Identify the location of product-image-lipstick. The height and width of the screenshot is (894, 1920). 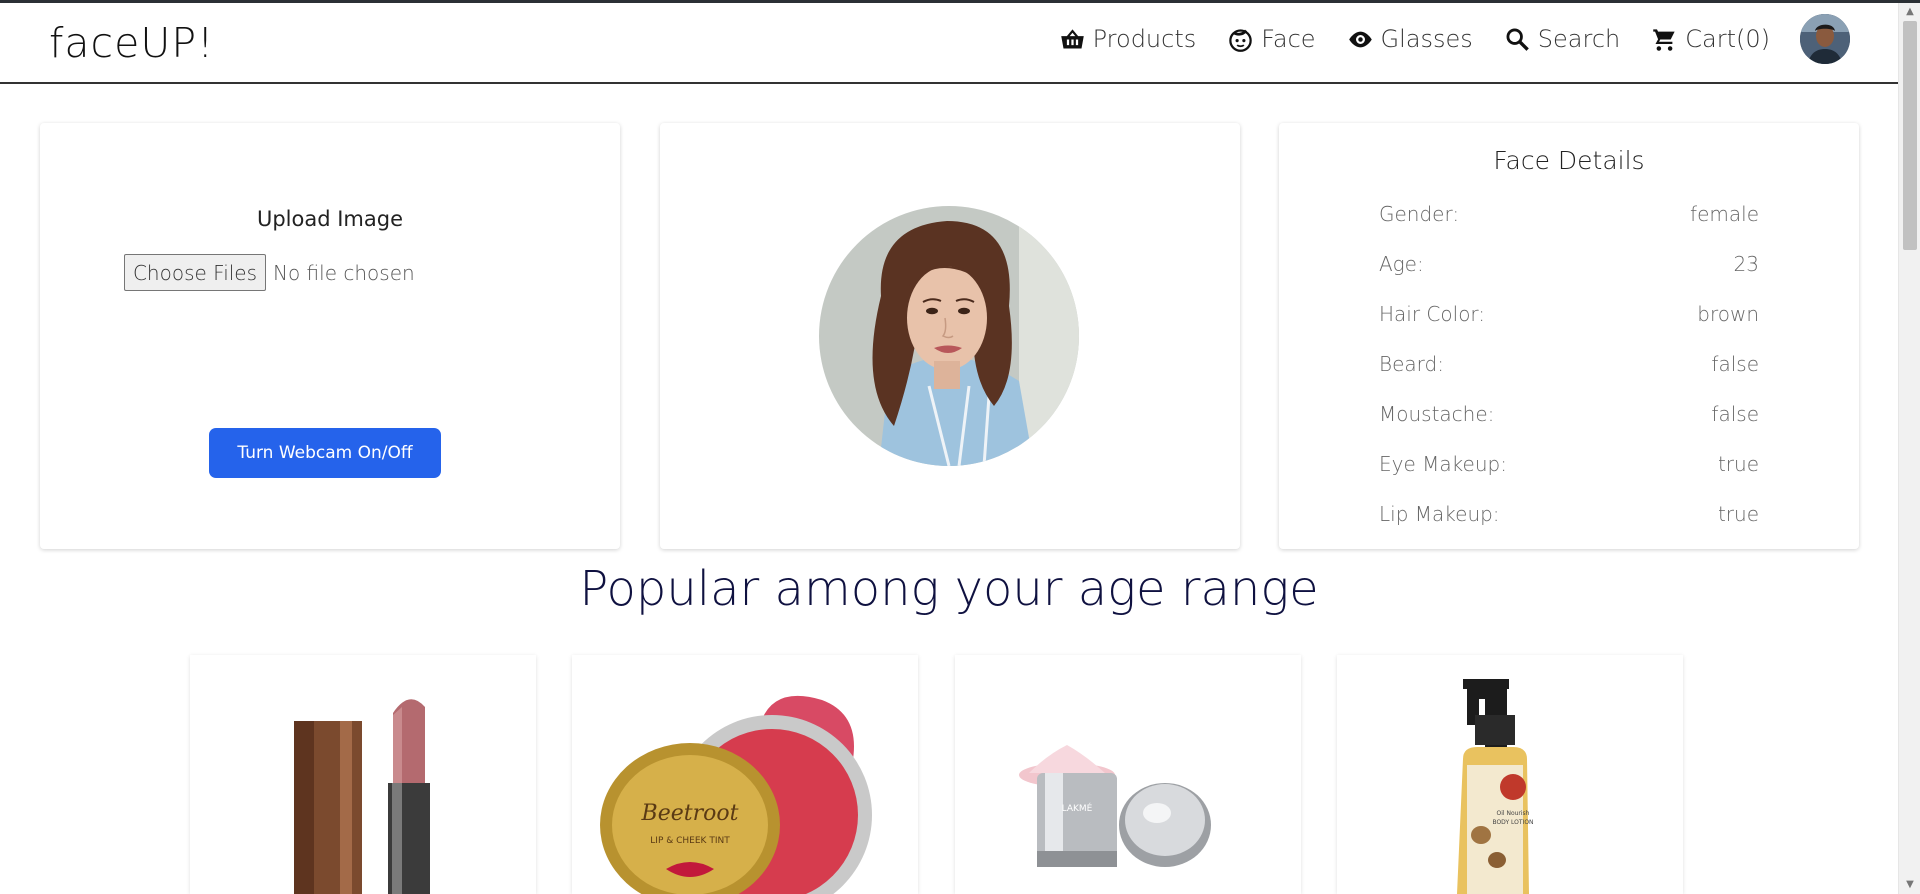
(362, 796).